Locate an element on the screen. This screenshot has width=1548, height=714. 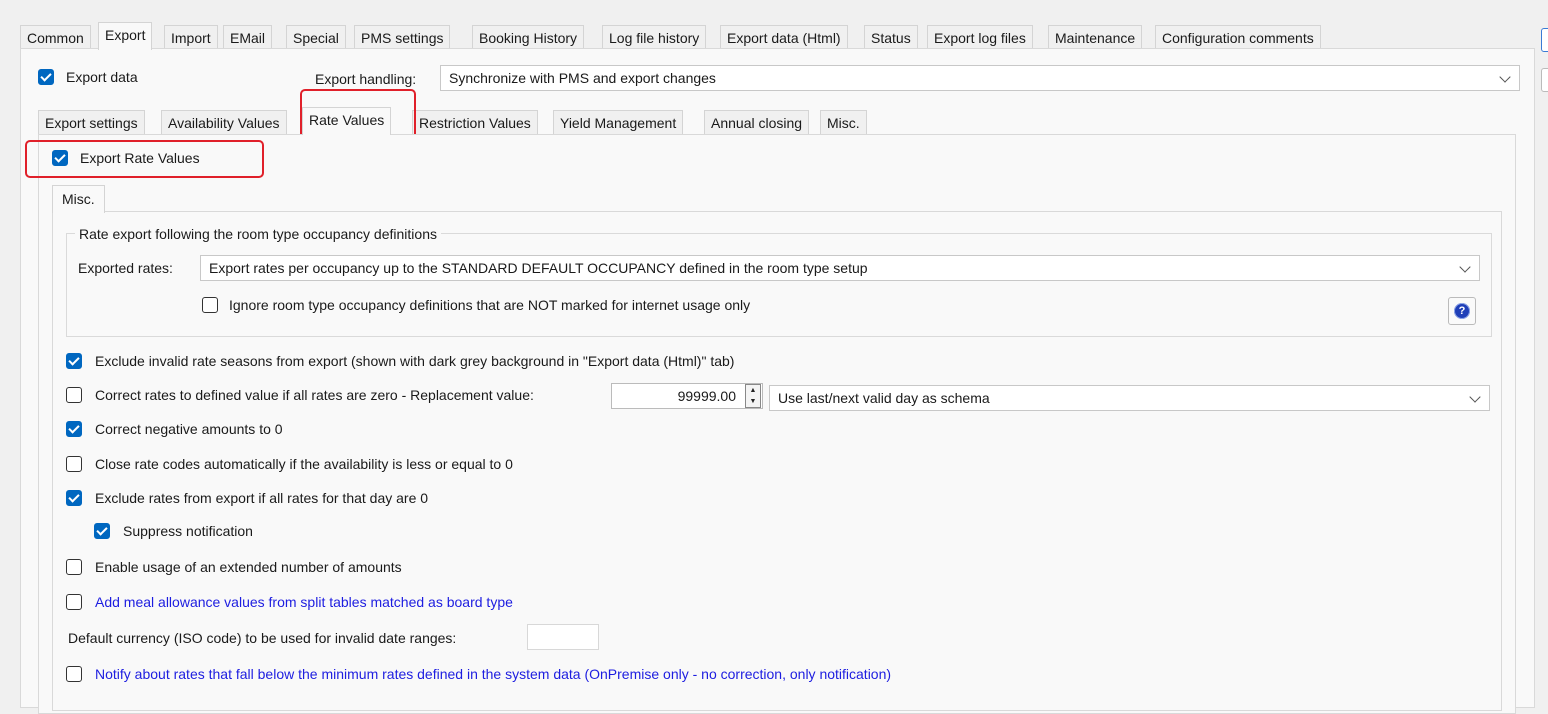
exclude-zero-checkbox is located at coordinates (74, 498).